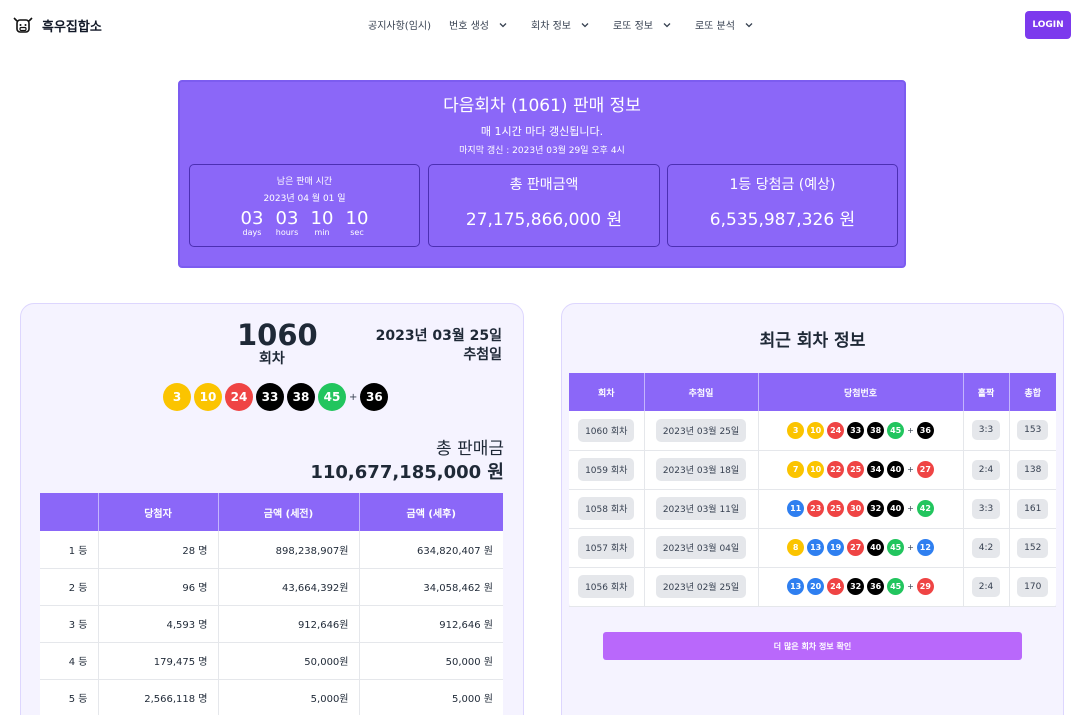 Image resolution: width=1080 pixels, height=715 pixels. I want to click on menu-lotto-analysis-label: 로또 분석, so click(714, 26).